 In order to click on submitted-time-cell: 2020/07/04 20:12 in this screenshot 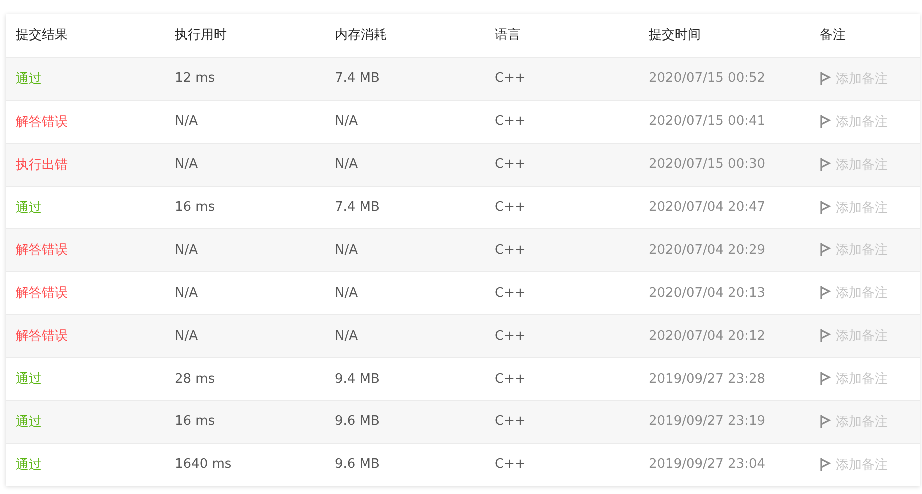, I will do `click(707, 336)`.